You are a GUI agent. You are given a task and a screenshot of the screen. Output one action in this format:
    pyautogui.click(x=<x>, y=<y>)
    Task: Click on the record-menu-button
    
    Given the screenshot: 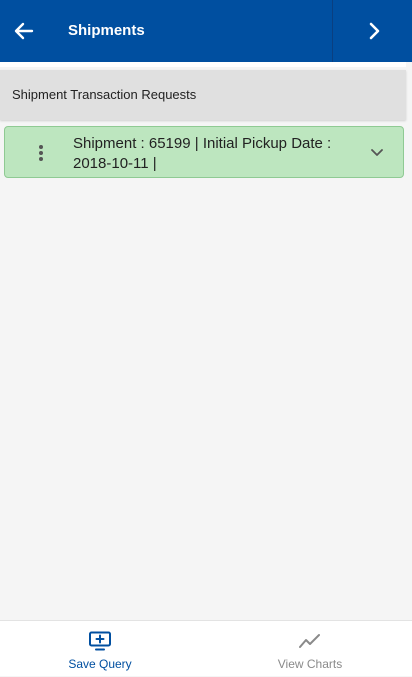 What is the action you would take?
    pyautogui.click(x=41, y=153)
    